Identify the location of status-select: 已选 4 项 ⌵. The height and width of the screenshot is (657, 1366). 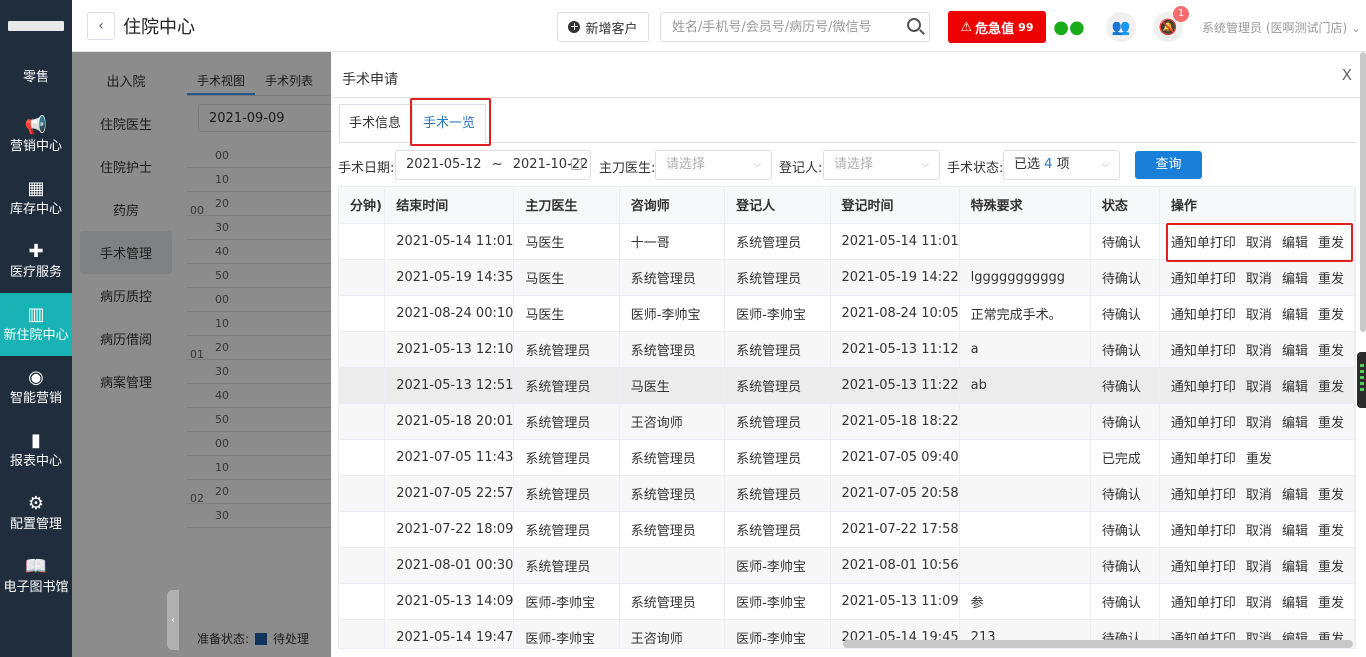
(1061, 165).